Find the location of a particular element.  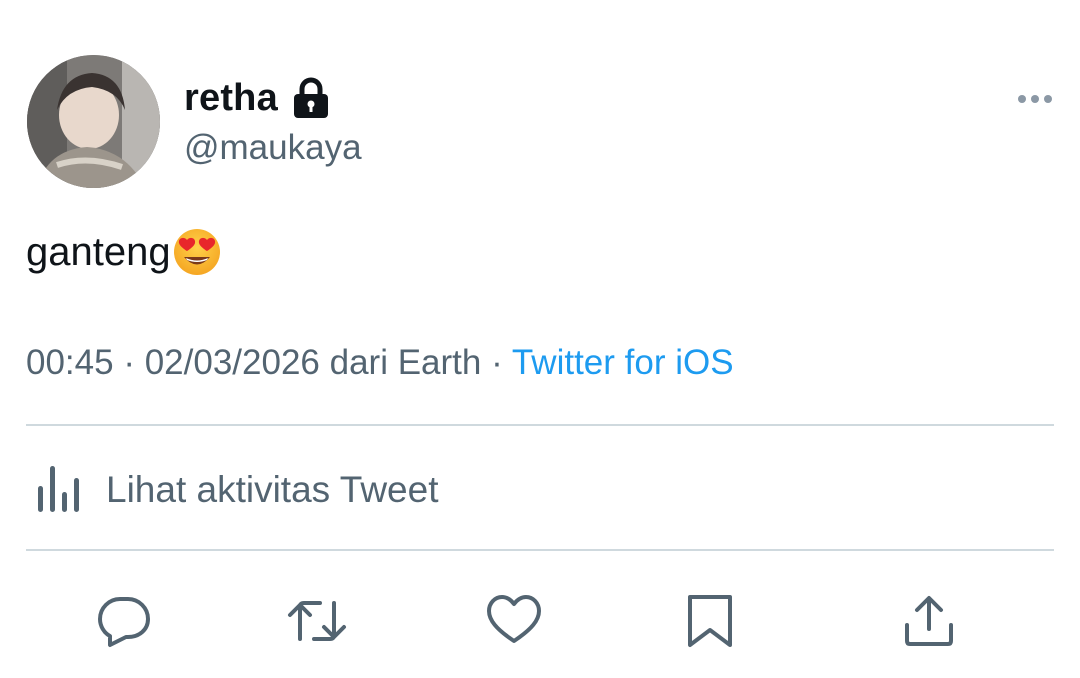

analytics-icon is located at coordinates (60, 490).